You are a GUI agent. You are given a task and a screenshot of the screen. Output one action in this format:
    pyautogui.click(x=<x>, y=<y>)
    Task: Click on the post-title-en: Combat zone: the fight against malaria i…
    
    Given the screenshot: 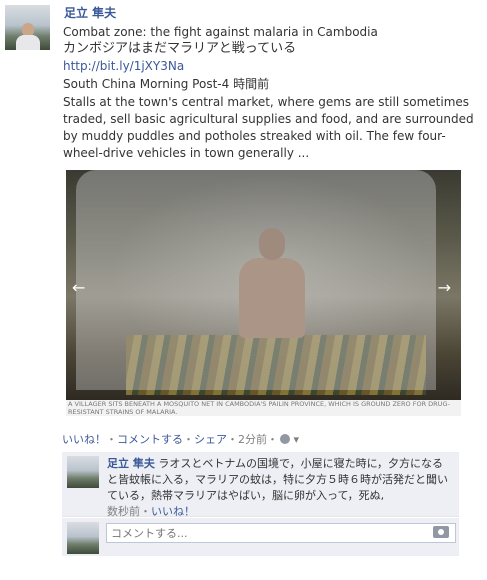 What is the action you would take?
    pyautogui.click(x=220, y=32)
    